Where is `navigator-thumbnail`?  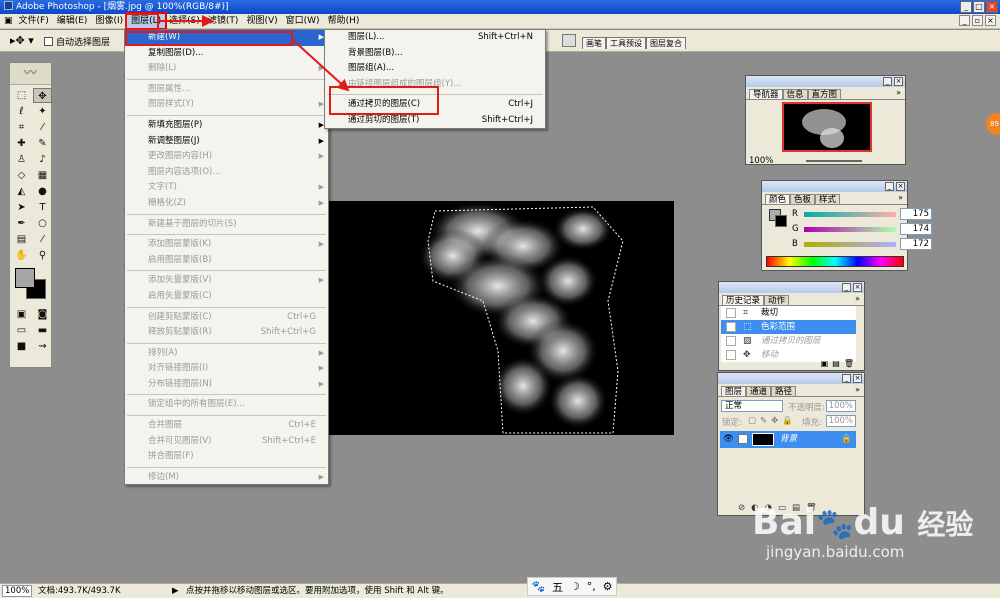 navigator-thumbnail is located at coordinates (827, 127).